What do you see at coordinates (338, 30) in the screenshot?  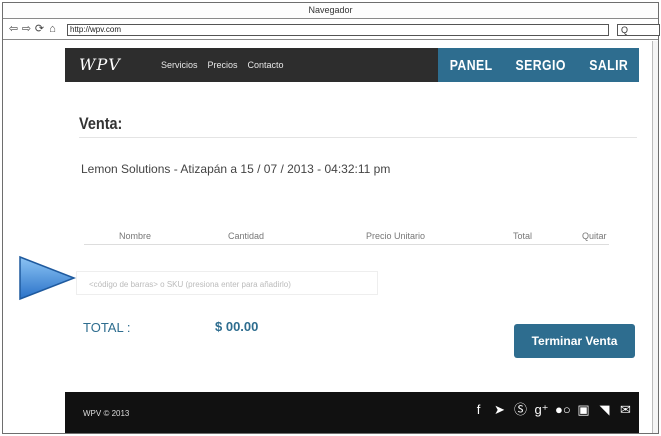 I see `url-input: http://wpv.com` at bounding box center [338, 30].